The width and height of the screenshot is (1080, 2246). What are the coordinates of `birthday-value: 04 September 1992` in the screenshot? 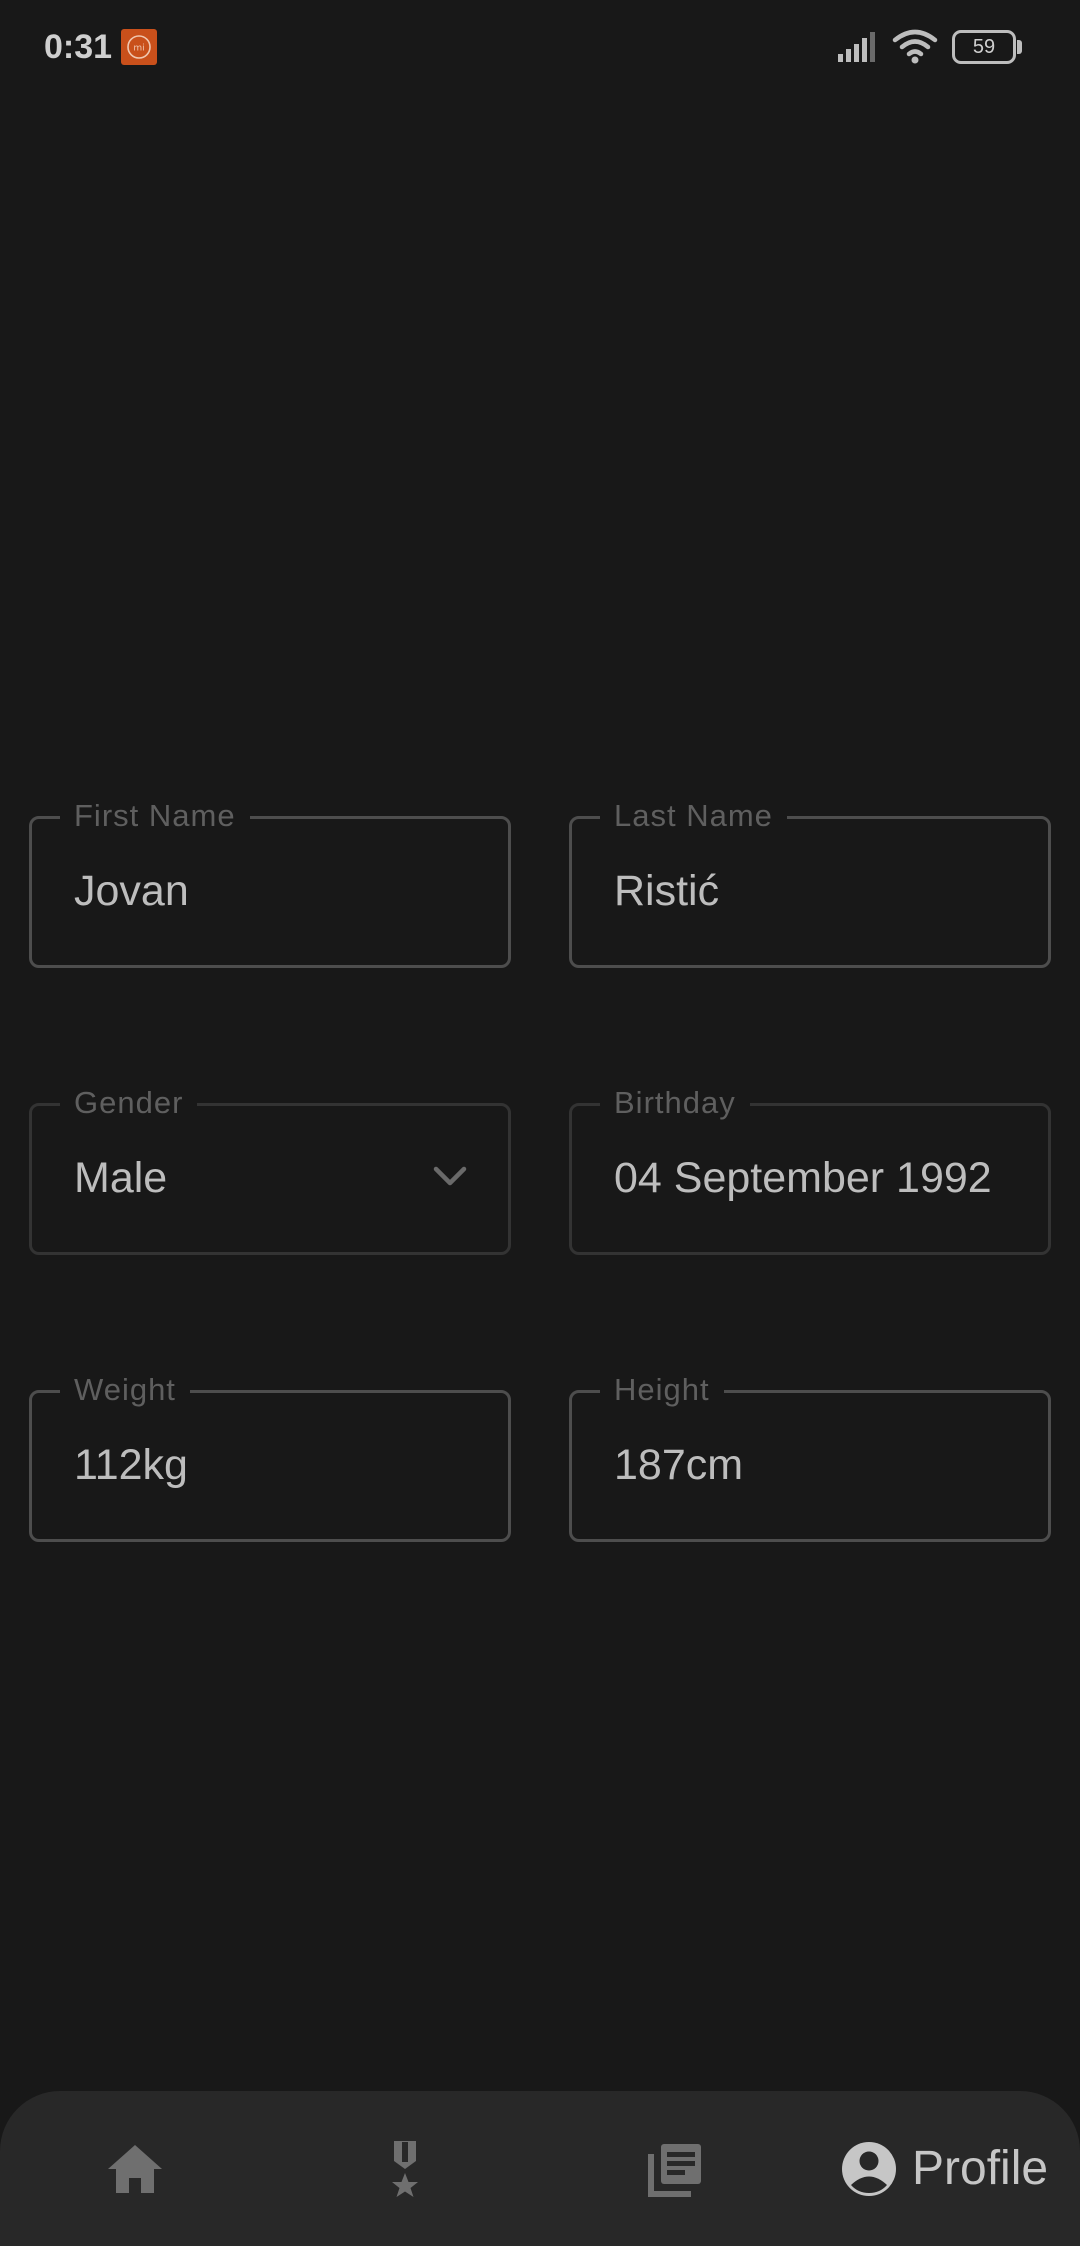 It's located at (803, 1178).